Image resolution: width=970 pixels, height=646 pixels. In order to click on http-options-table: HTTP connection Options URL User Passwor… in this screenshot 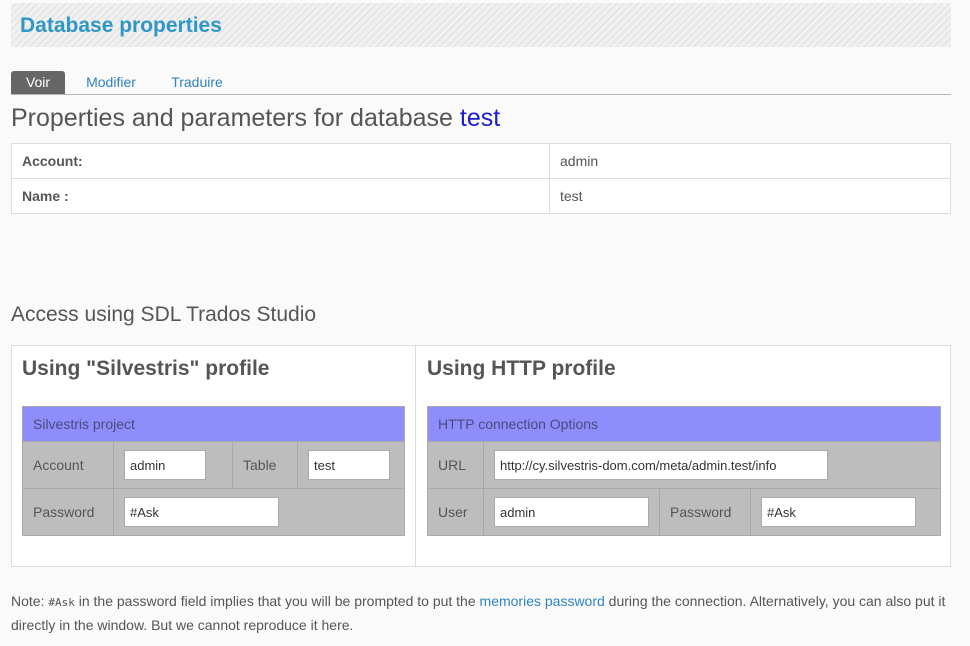, I will do `click(684, 471)`.